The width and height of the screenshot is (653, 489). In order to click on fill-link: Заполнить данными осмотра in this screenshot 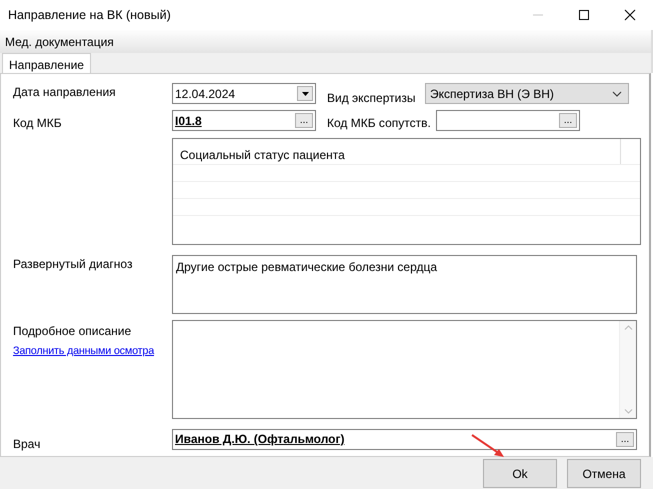, I will do `click(83, 351)`.